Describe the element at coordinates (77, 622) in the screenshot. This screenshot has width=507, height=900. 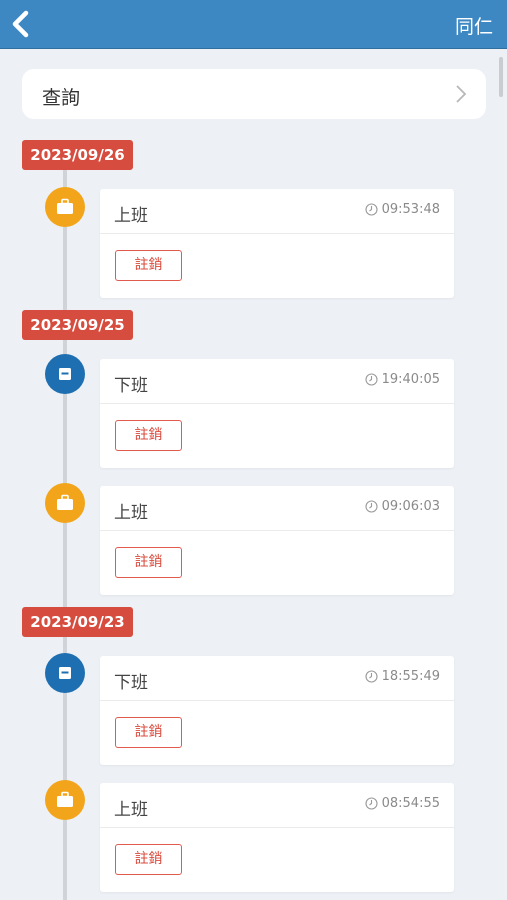
I see `date-badge: 2023/09/23` at that location.